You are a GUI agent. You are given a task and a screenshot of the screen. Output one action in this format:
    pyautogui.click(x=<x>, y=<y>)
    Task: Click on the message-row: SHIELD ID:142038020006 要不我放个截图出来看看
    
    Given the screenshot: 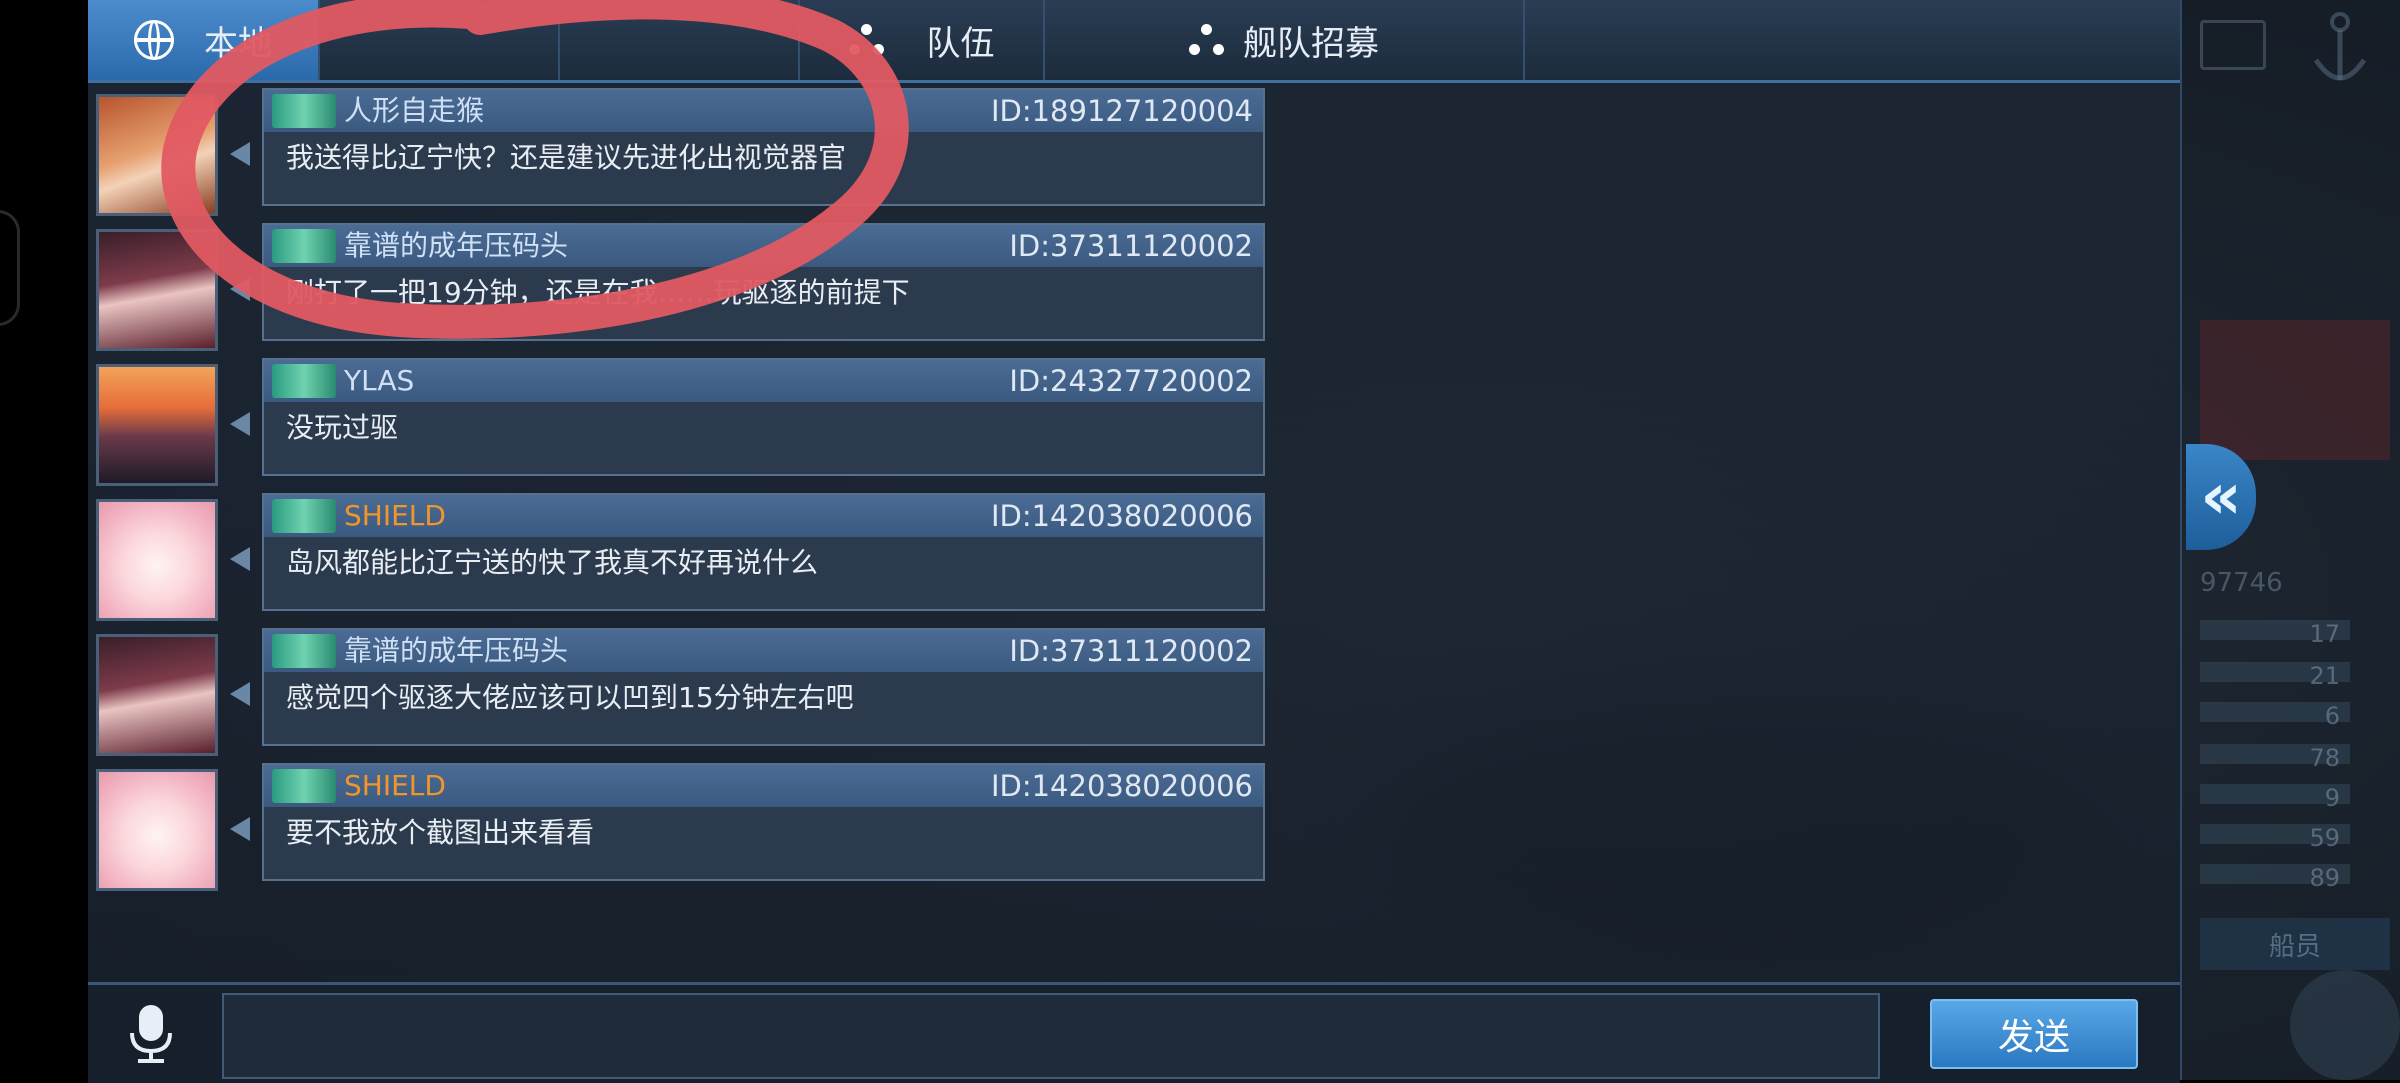 What is the action you would take?
    pyautogui.click(x=676, y=828)
    